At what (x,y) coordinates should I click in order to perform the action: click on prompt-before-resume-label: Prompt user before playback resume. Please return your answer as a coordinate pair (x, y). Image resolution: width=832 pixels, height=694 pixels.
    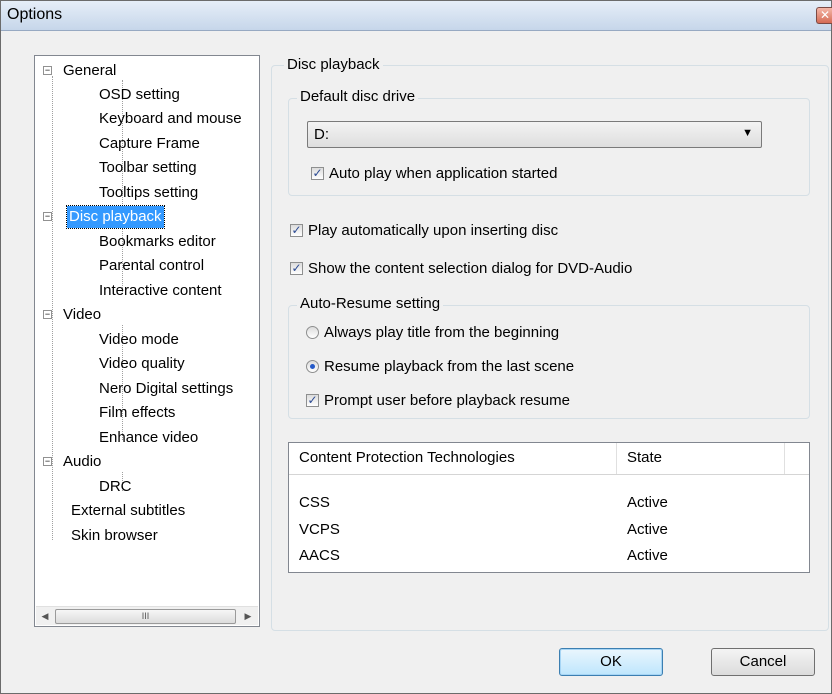
    Looking at the image, I should click on (447, 400).